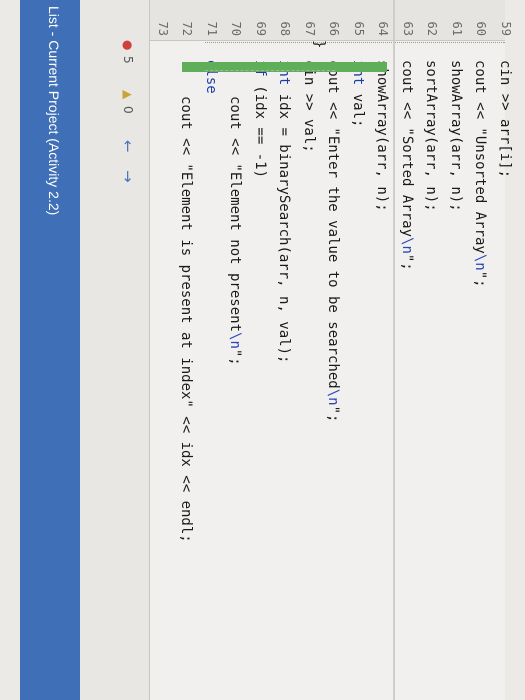 This screenshot has width=525, height=700. I want to click on list-panel-title: List - Current Project (Activity 2.2), so click(54, 111).